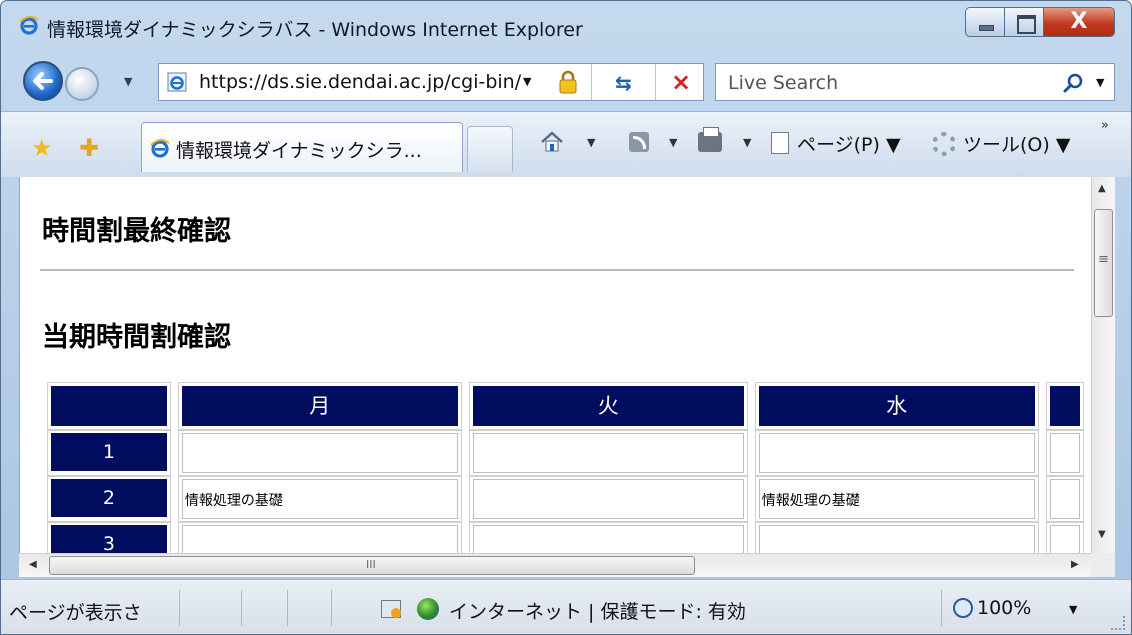  Describe the element at coordinates (1102, 188) in the screenshot. I see `scroll-up-arrow: ▲` at that location.